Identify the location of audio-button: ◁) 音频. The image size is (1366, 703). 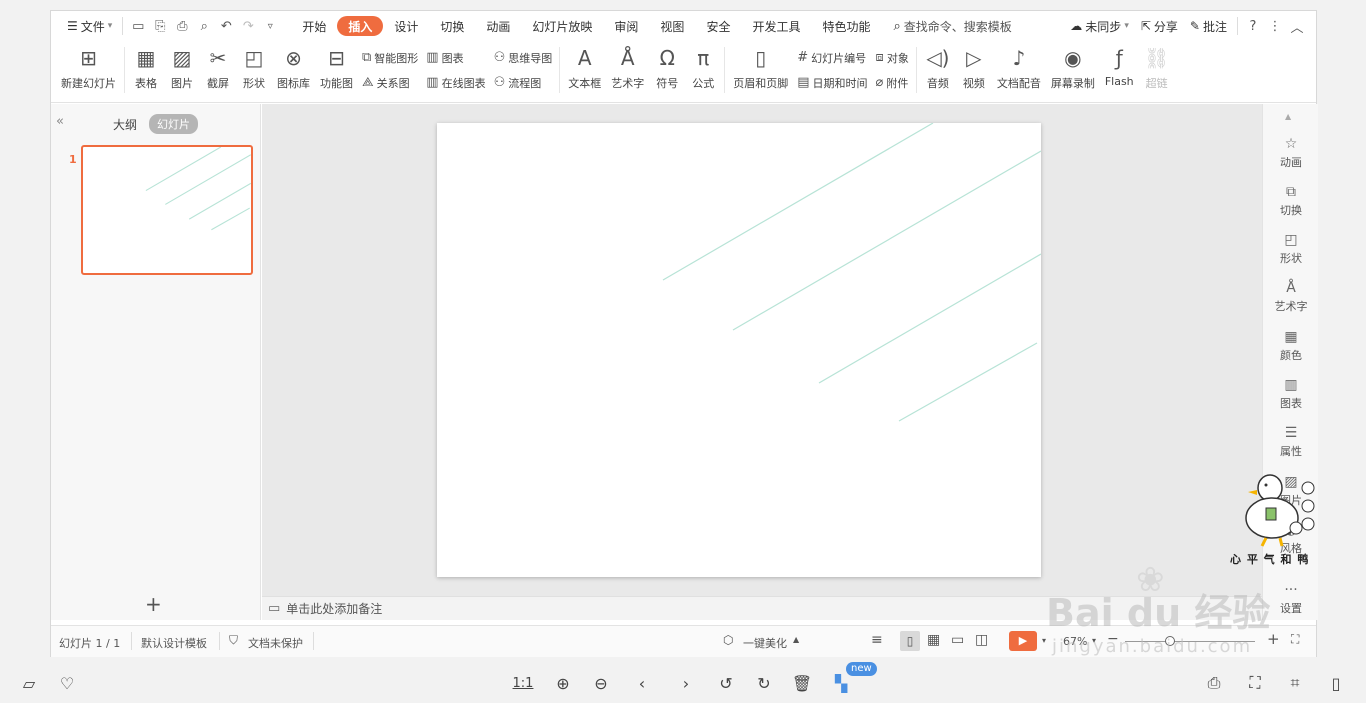
(938, 70).